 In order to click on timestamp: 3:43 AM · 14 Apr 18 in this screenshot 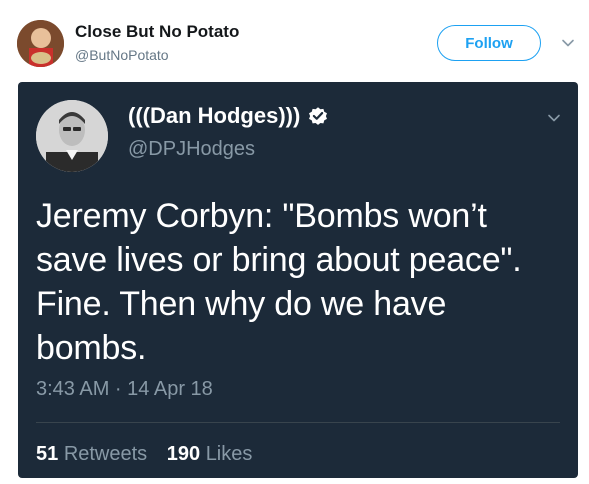, I will do `click(124, 389)`.